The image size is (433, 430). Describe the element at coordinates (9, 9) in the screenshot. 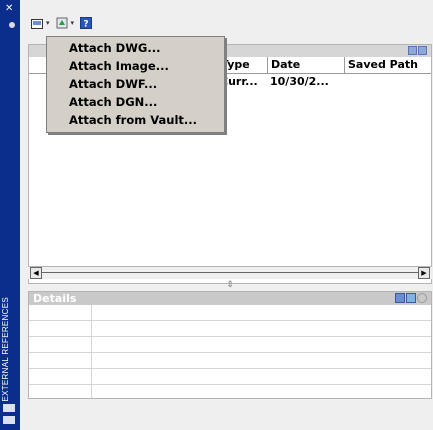

I see `close-icon: ✕` at that location.